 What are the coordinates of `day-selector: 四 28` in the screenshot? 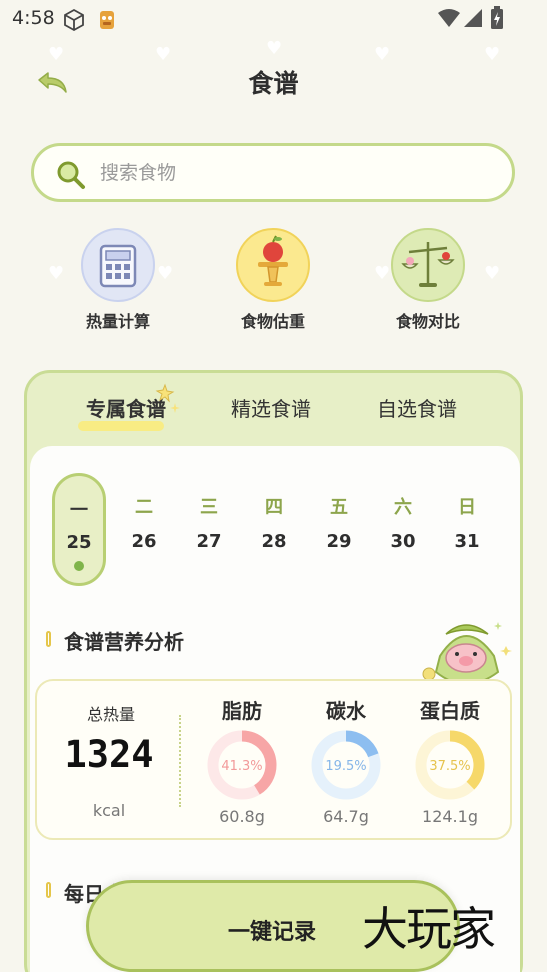 It's located at (274, 522).